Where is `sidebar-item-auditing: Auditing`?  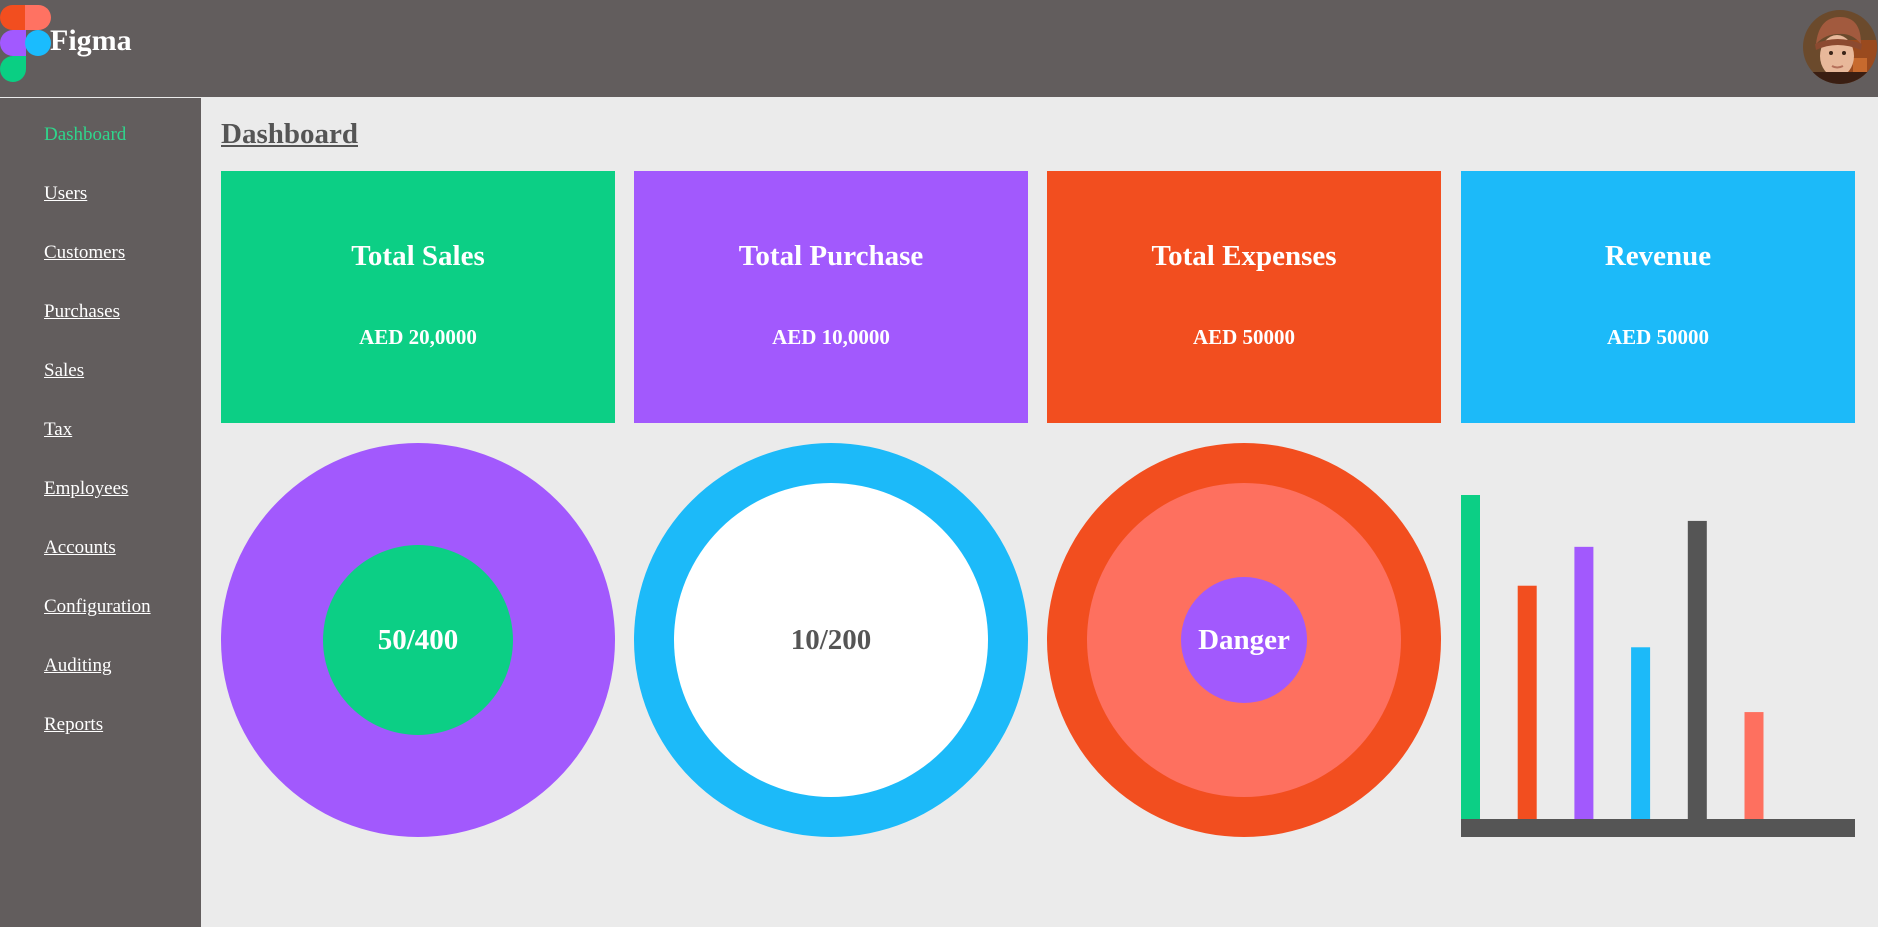
sidebar-item-auditing: Auditing is located at coordinates (78, 665).